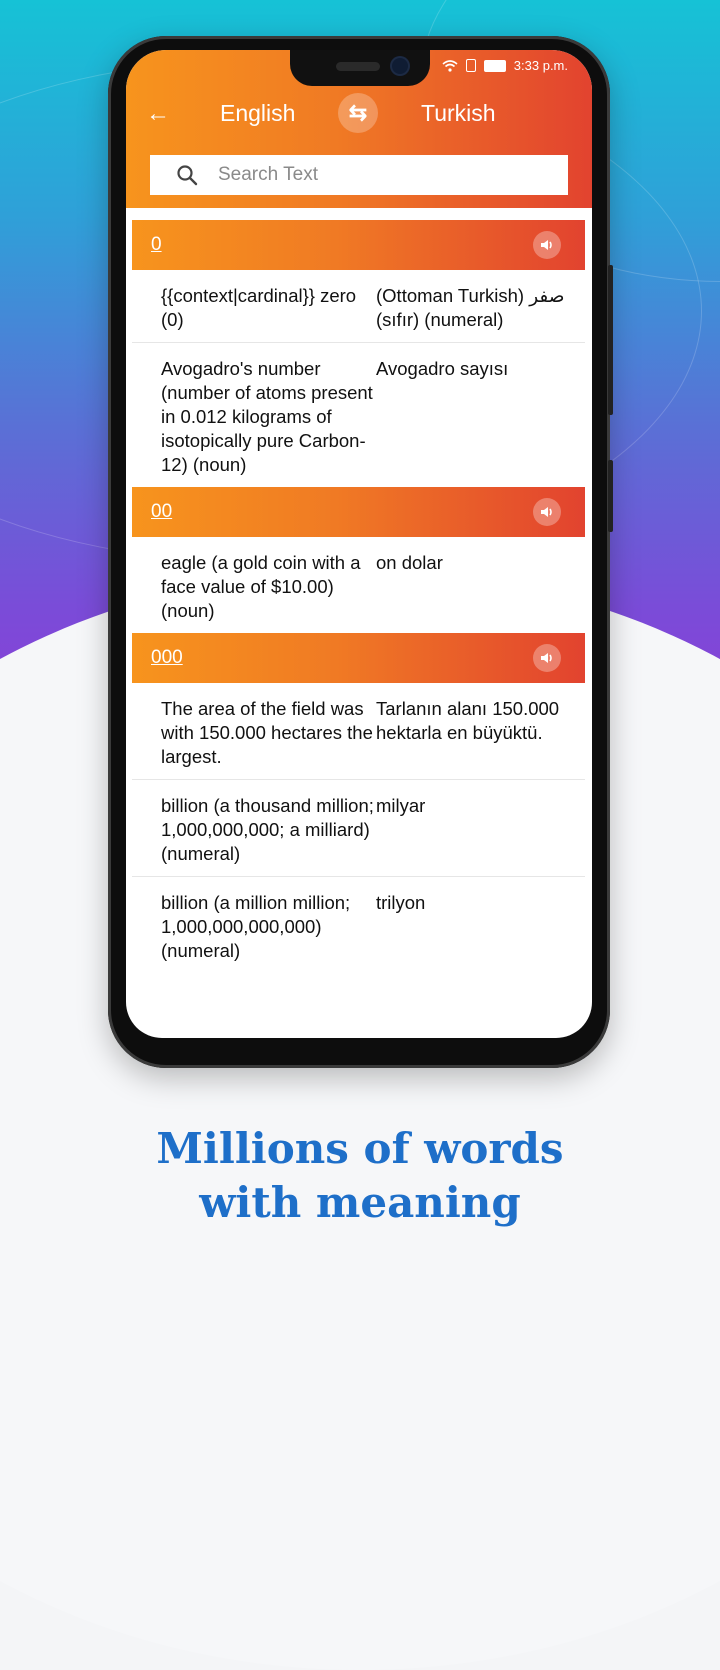 The height and width of the screenshot is (1670, 720). I want to click on phone-camera, so click(400, 66).